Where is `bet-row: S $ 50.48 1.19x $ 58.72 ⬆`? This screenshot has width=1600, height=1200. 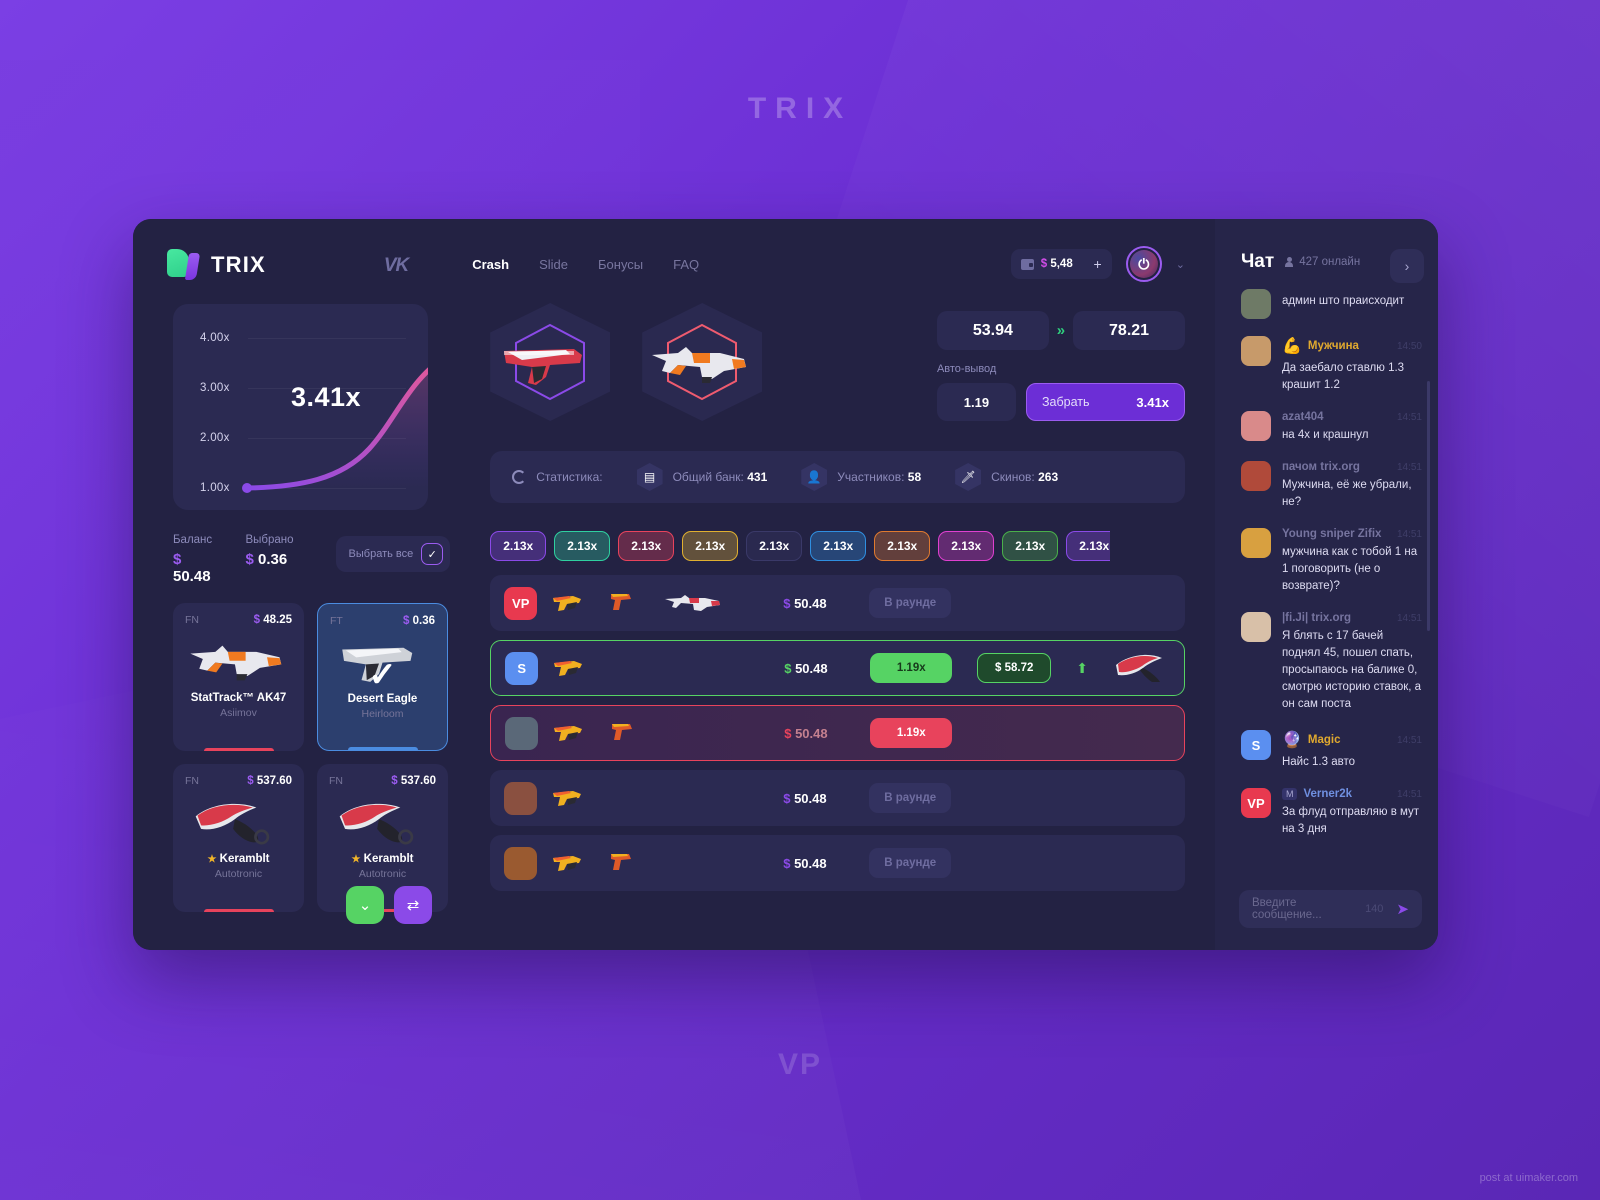 bet-row: S $ 50.48 1.19x $ 58.72 ⬆ is located at coordinates (837, 668).